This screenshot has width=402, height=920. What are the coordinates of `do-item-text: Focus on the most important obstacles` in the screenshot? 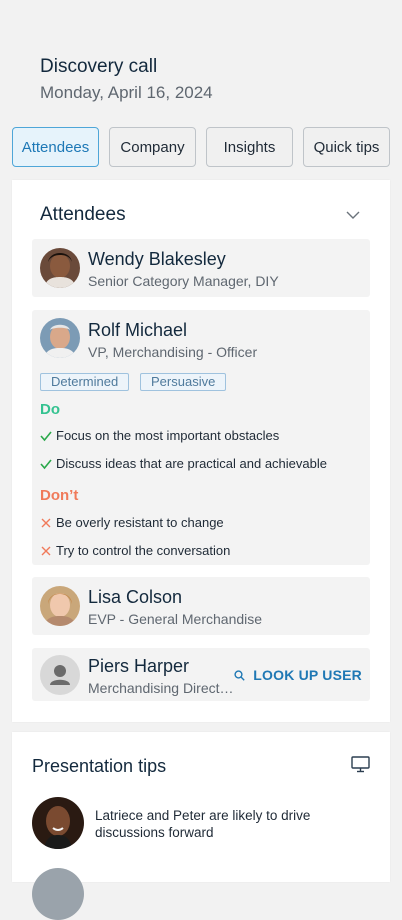 It's located at (168, 435).